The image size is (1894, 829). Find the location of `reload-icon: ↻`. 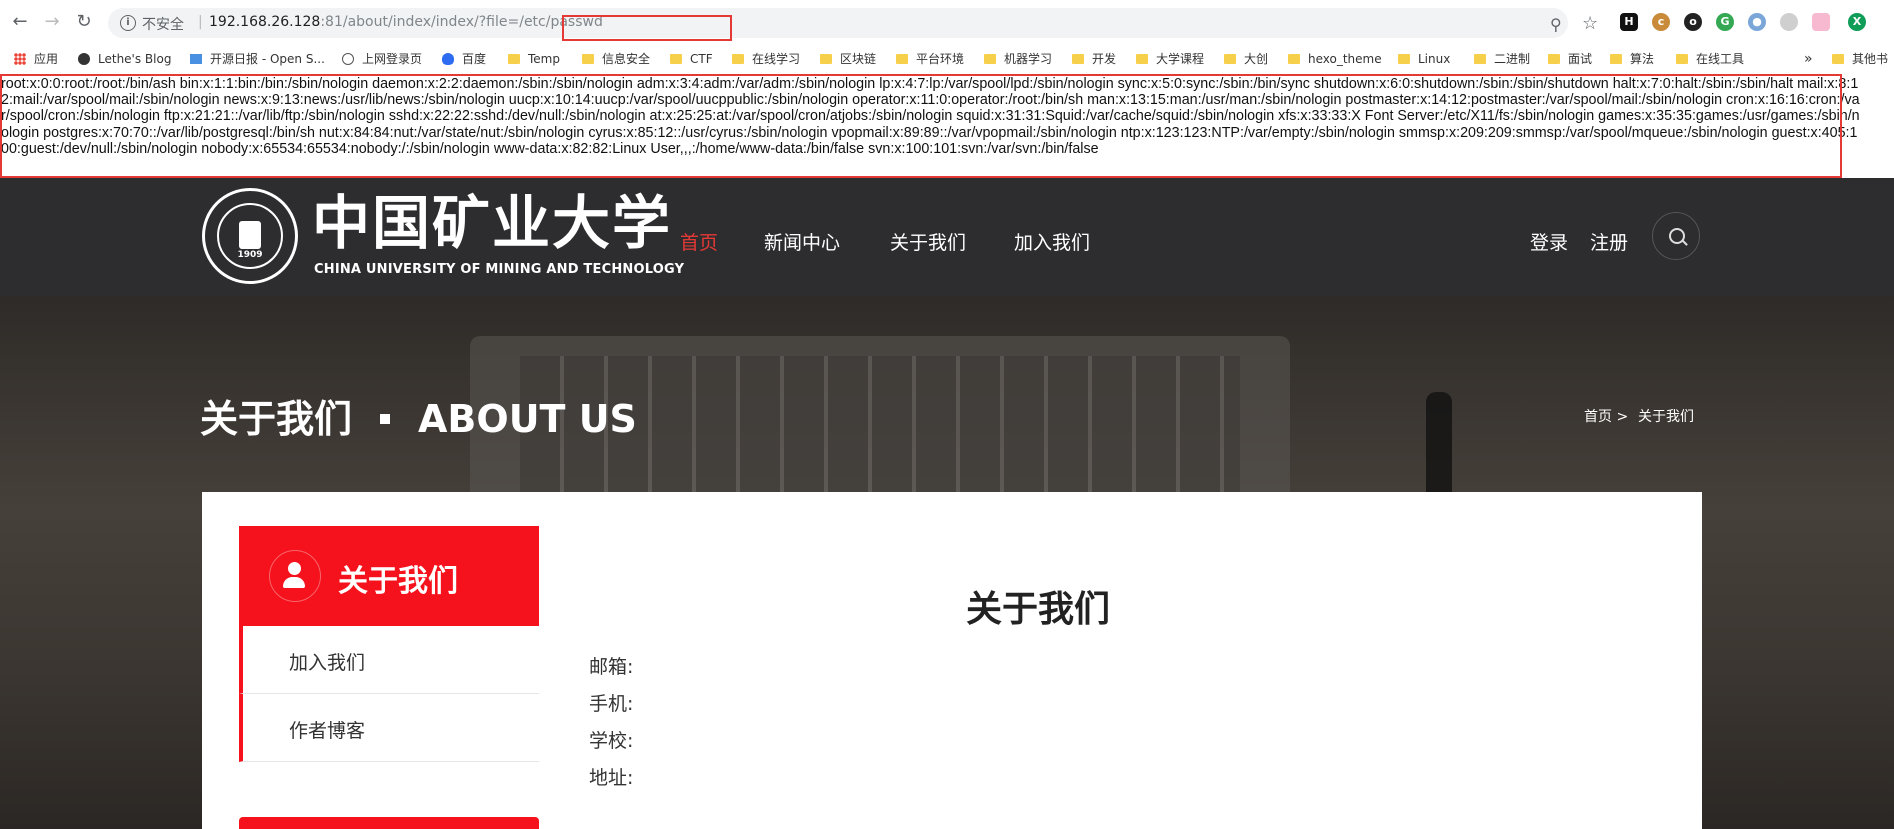

reload-icon: ↻ is located at coordinates (84, 22).